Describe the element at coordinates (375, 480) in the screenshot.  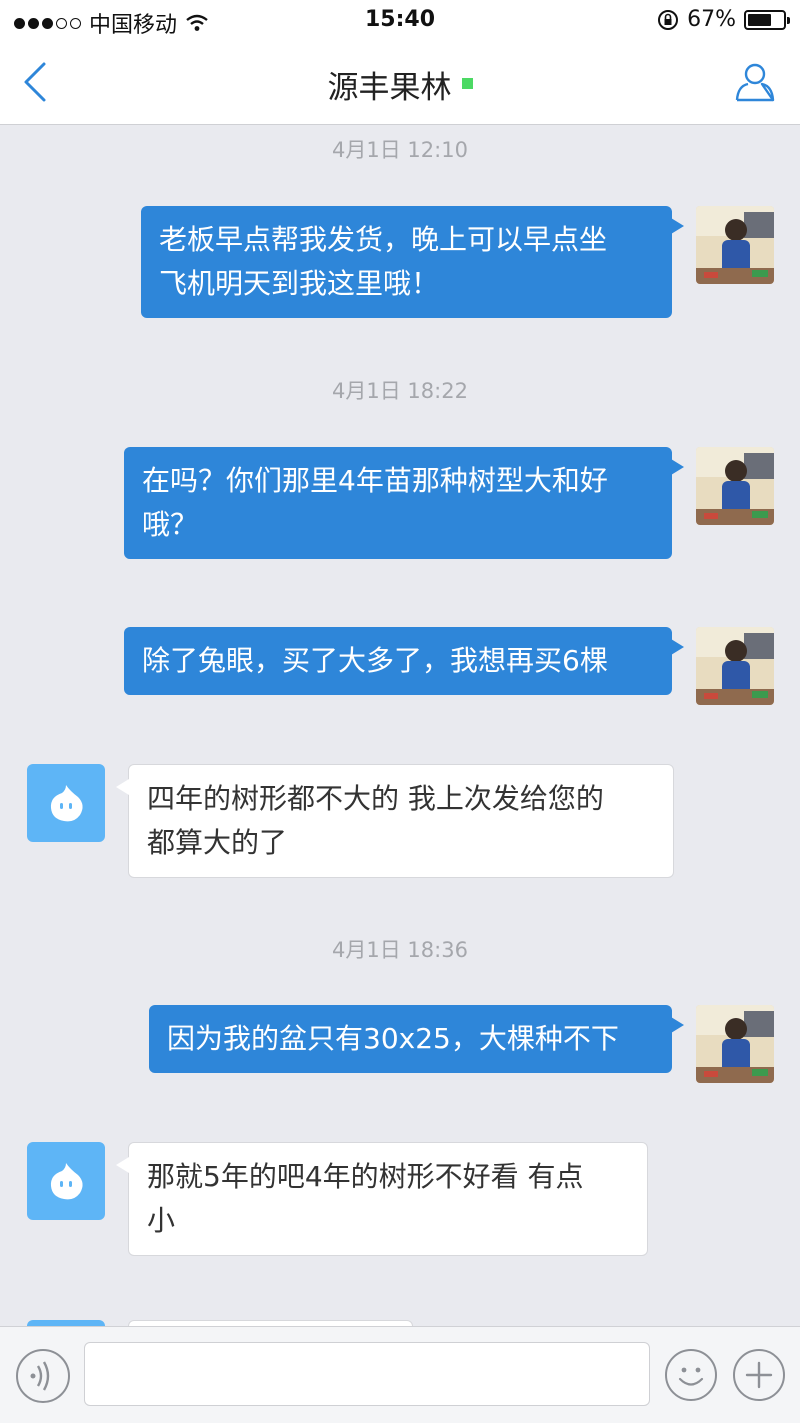
I see `message-line: 在吗？你们那里4年苗那种树型大和好` at that location.